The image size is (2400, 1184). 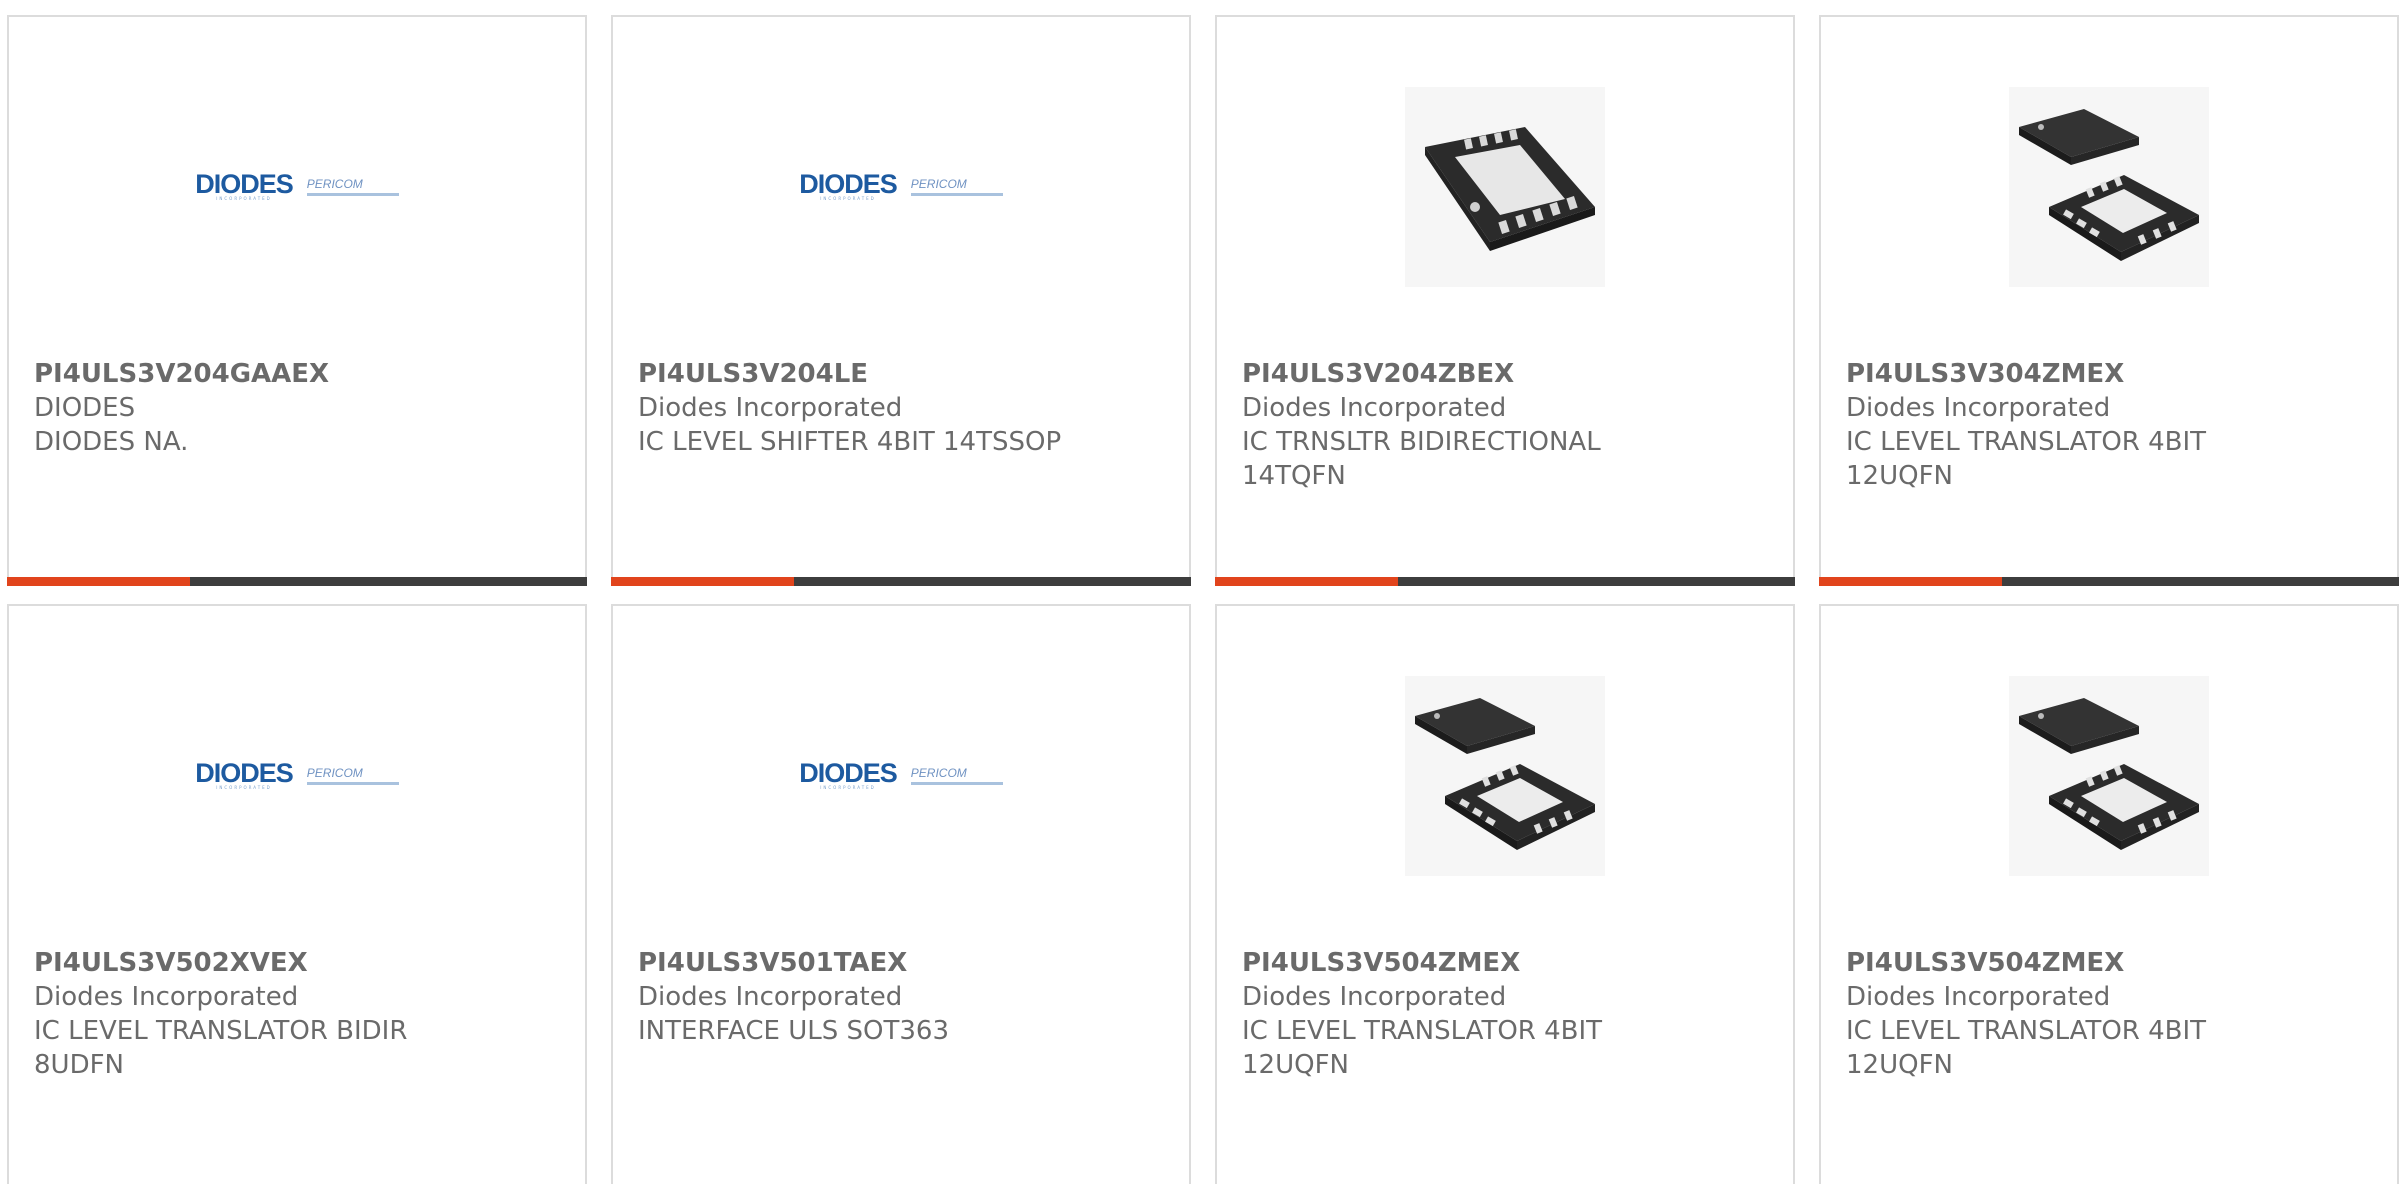 I want to click on part-number: PI4ULS3V501TAEX, so click(x=903, y=963).